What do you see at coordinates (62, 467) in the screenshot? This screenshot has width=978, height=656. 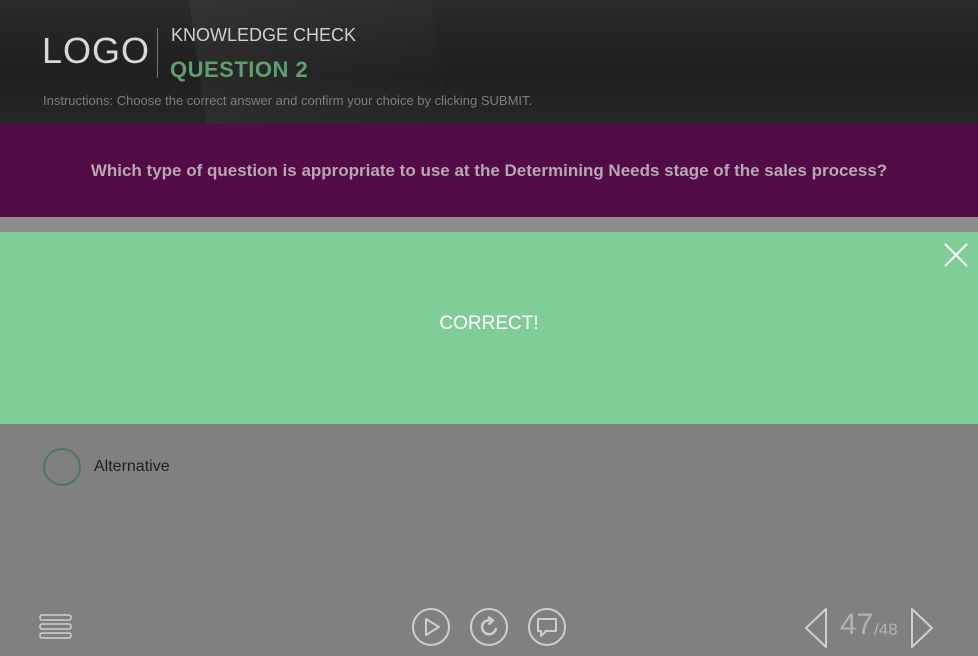 I see `radio-button` at bounding box center [62, 467].